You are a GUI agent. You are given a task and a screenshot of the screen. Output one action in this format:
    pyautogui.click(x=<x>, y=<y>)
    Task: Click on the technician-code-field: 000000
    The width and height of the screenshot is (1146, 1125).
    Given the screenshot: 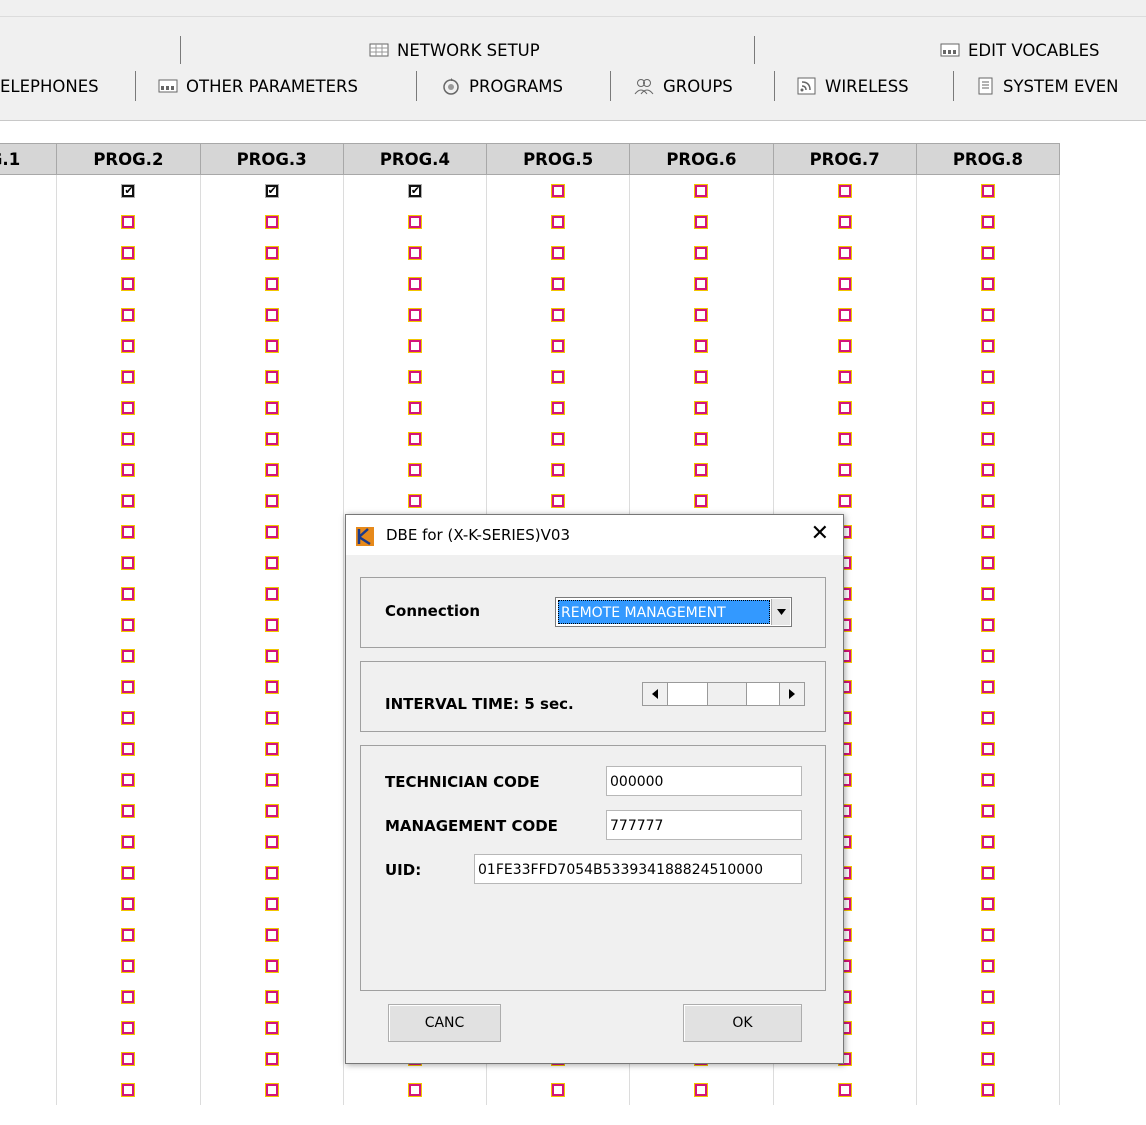 What is the action you would take?
    pyautogui.click(x=704, y=781)
    